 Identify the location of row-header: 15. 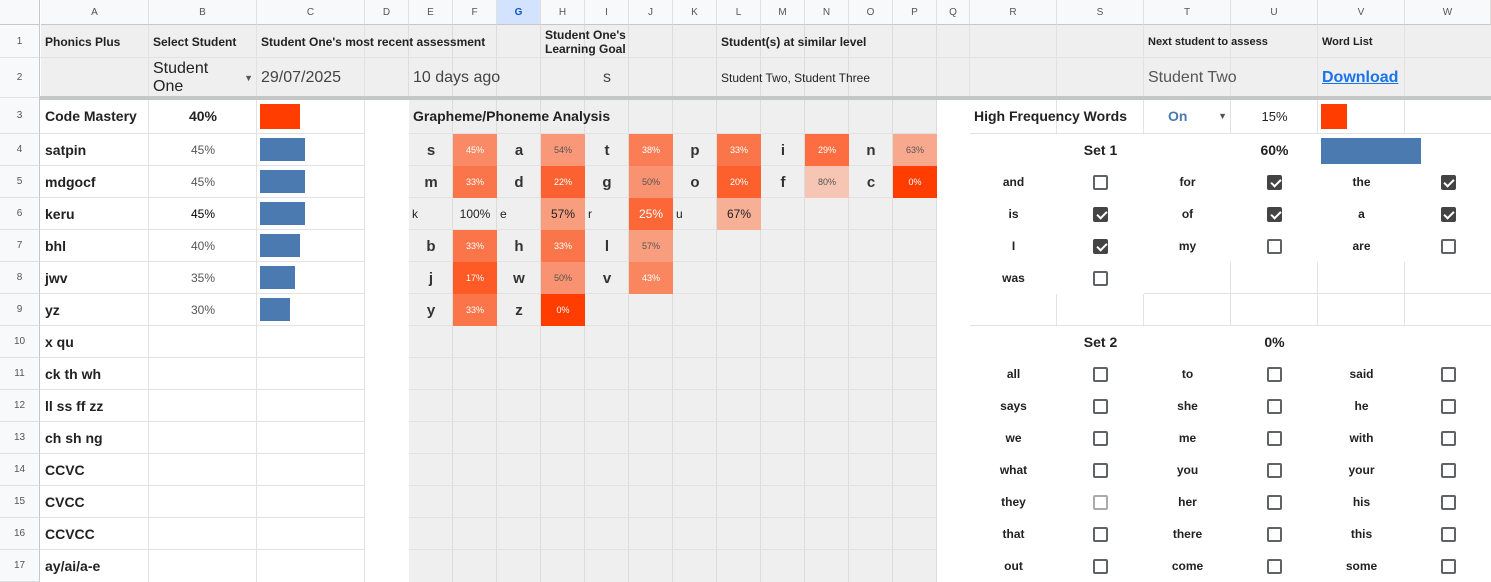
(20, 502).